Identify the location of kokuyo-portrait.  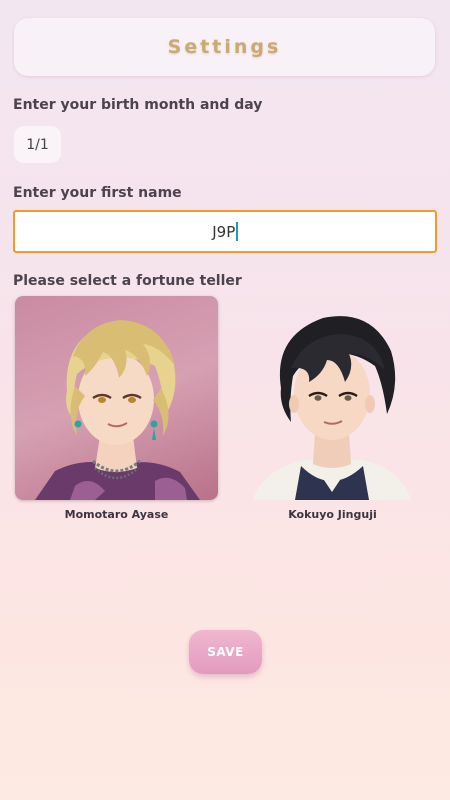
(332, 408).